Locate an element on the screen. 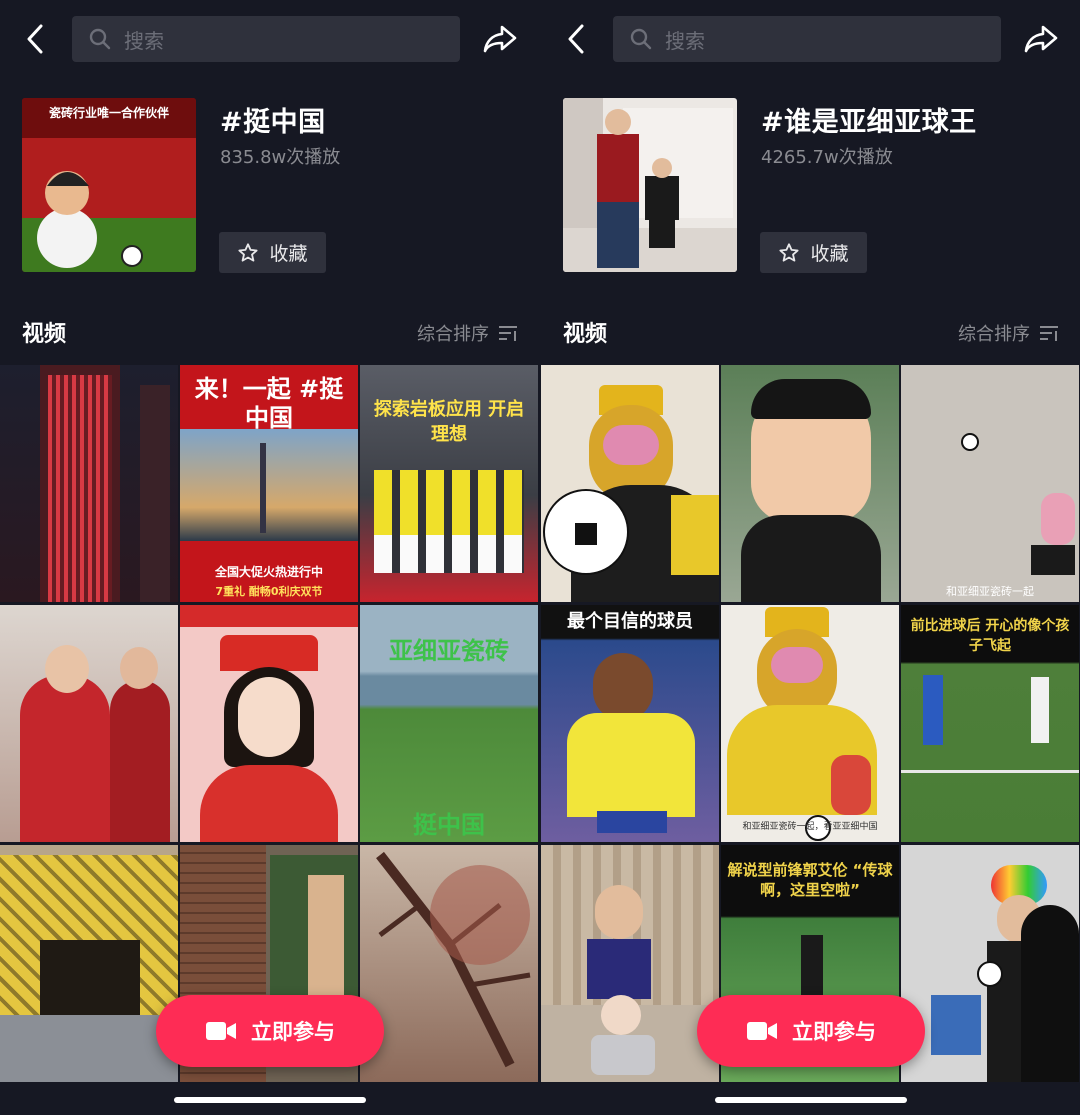 The height and width of the screenshot is (1115, 1080). video-thumbnail: 最个目信的球员 is located at coordinates (630, 723).